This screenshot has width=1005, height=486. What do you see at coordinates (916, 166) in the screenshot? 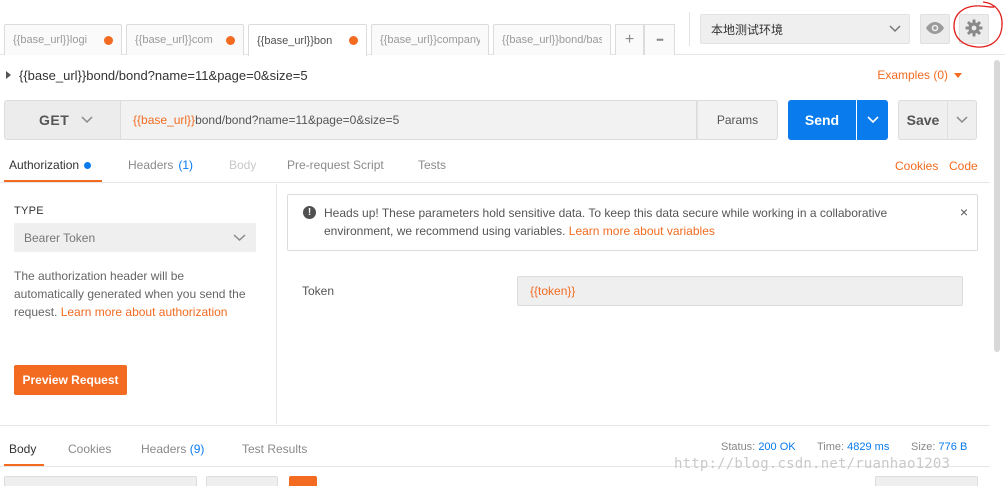
I see `cookies-link: Cookies` at bounding box center [916, 166].